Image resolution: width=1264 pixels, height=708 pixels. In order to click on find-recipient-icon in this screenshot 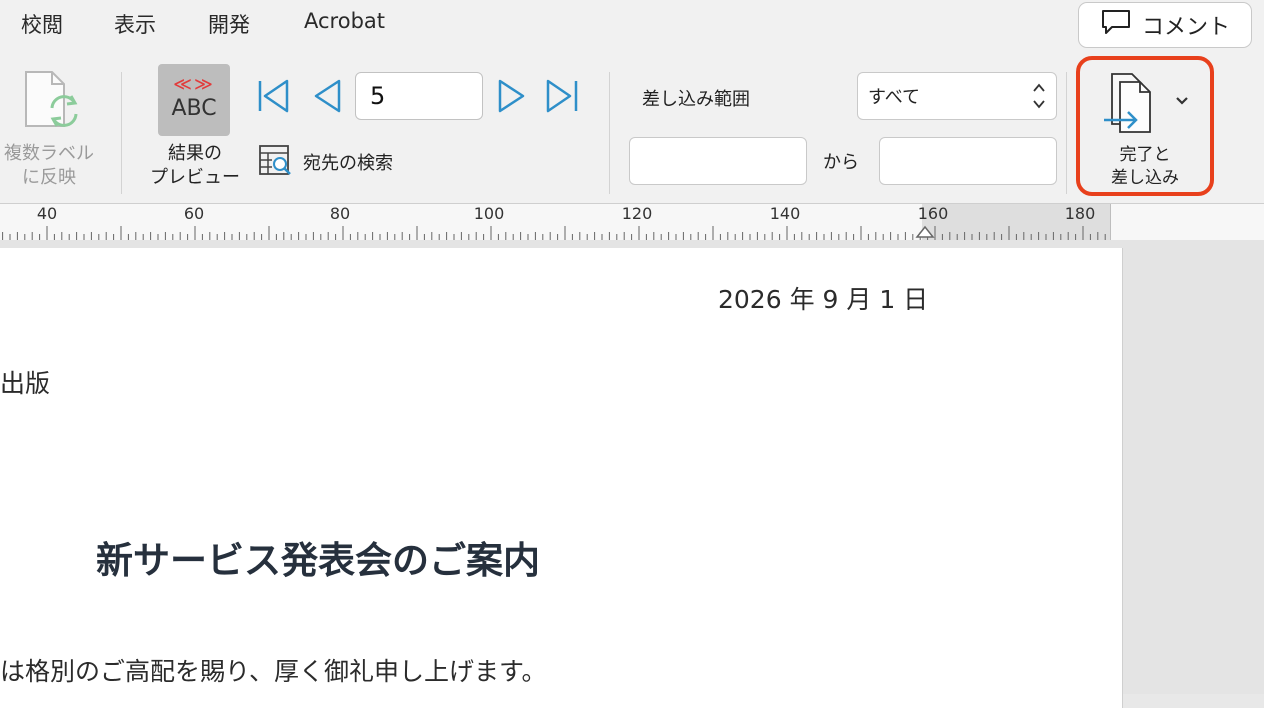, I will do `click(275, 162)`.